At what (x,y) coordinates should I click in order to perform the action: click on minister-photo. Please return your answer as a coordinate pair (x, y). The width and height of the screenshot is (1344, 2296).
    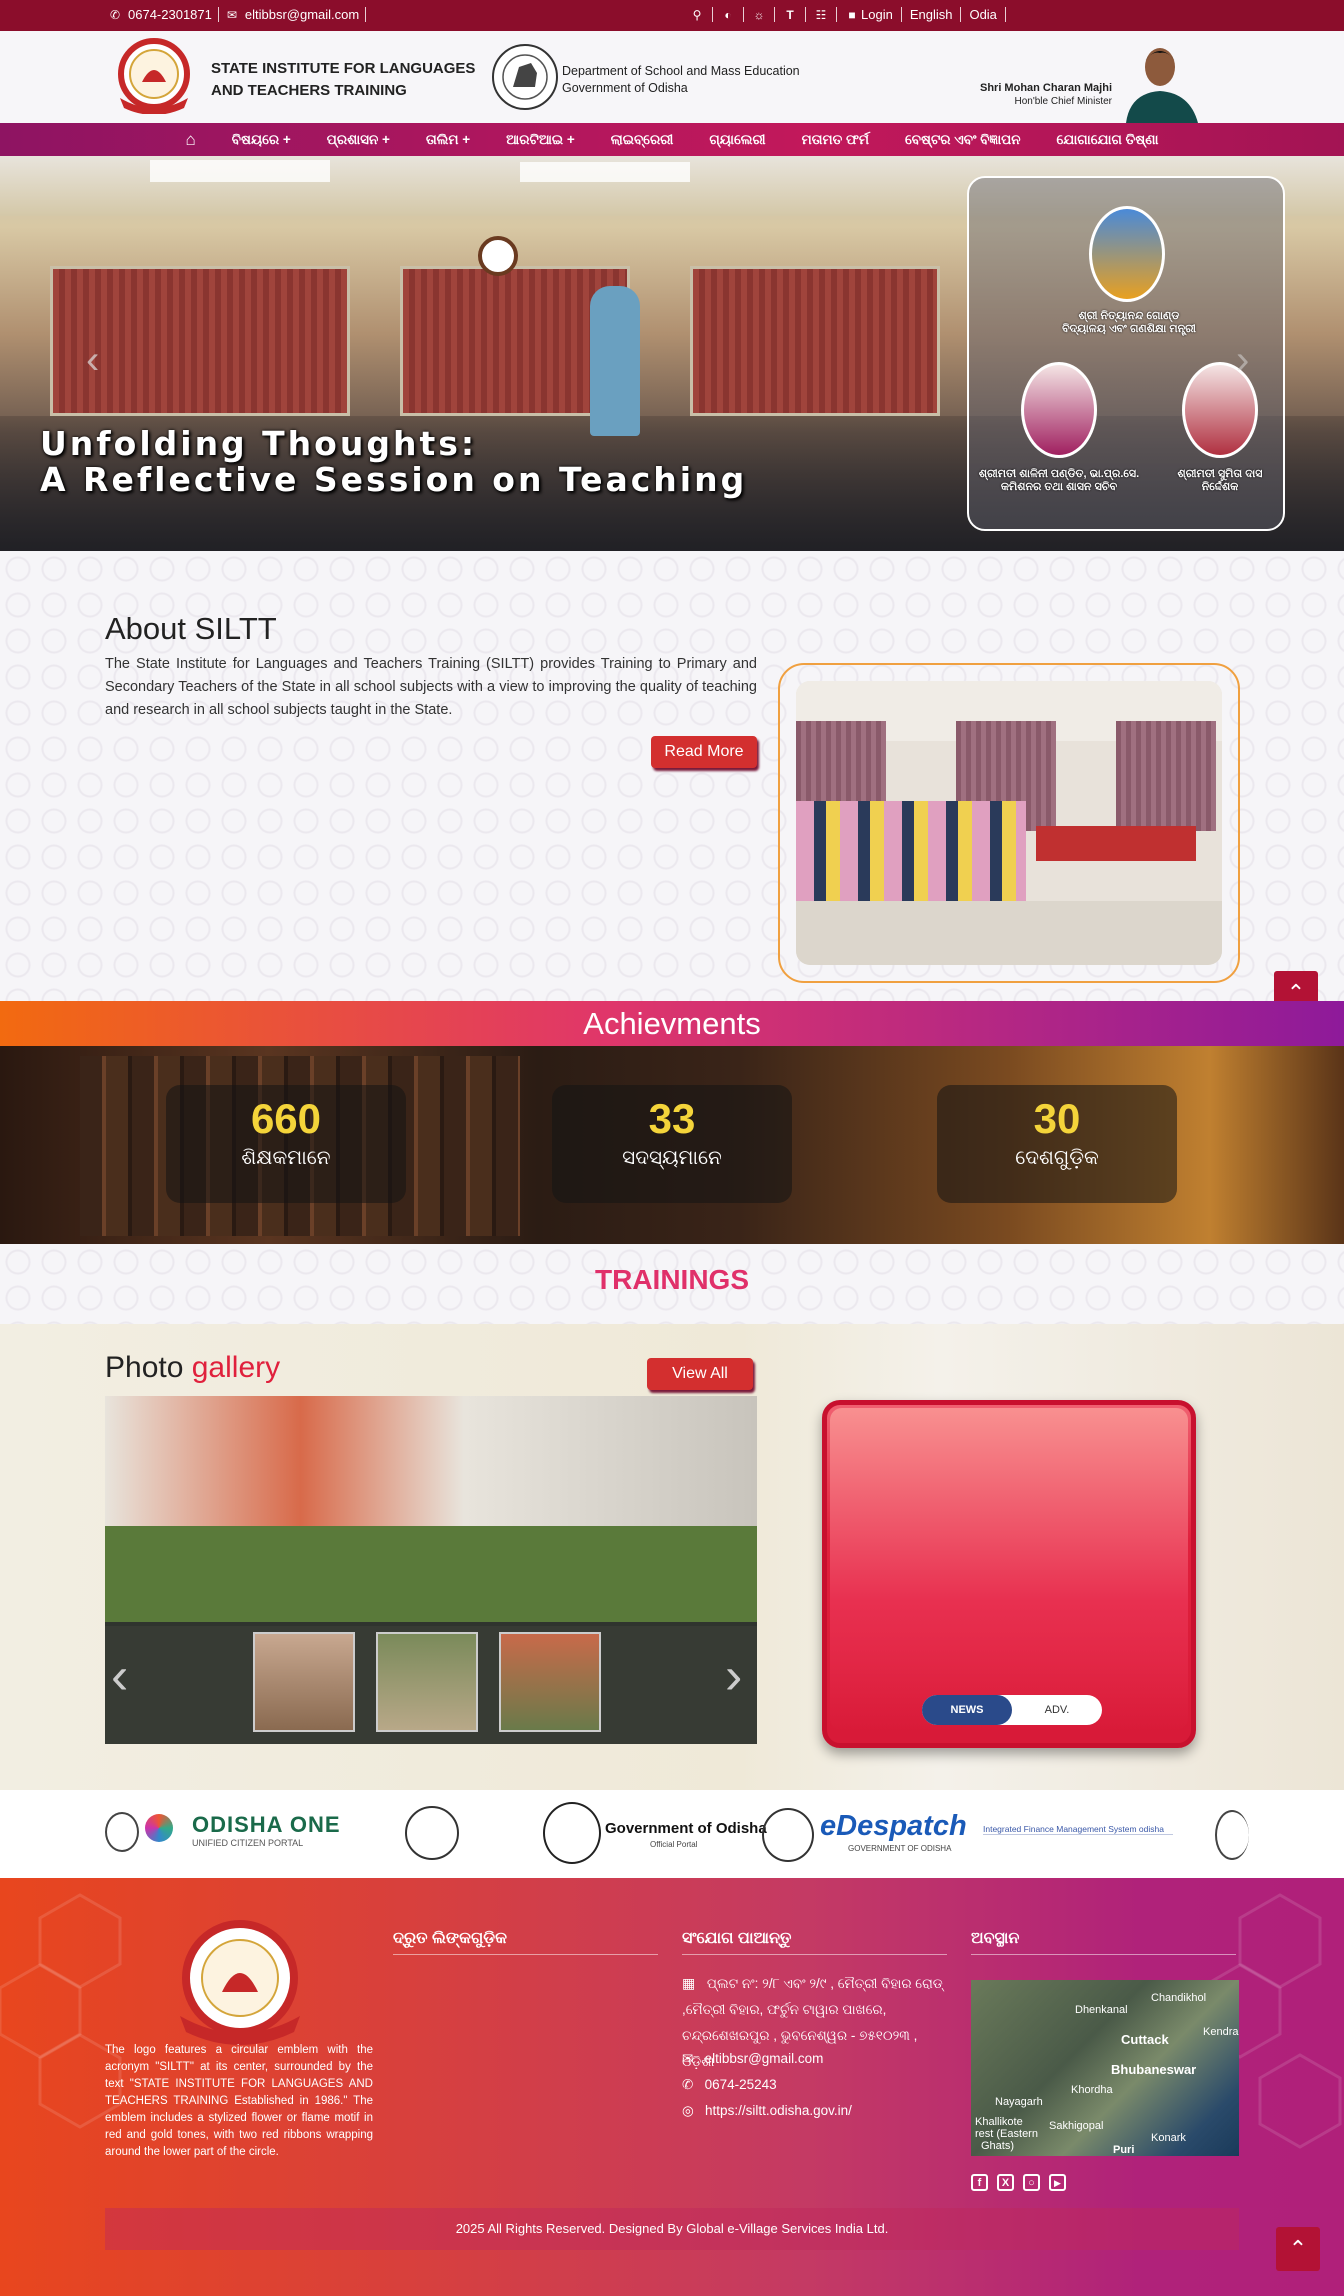
    Looking at the image, I should click on (1127, 254).